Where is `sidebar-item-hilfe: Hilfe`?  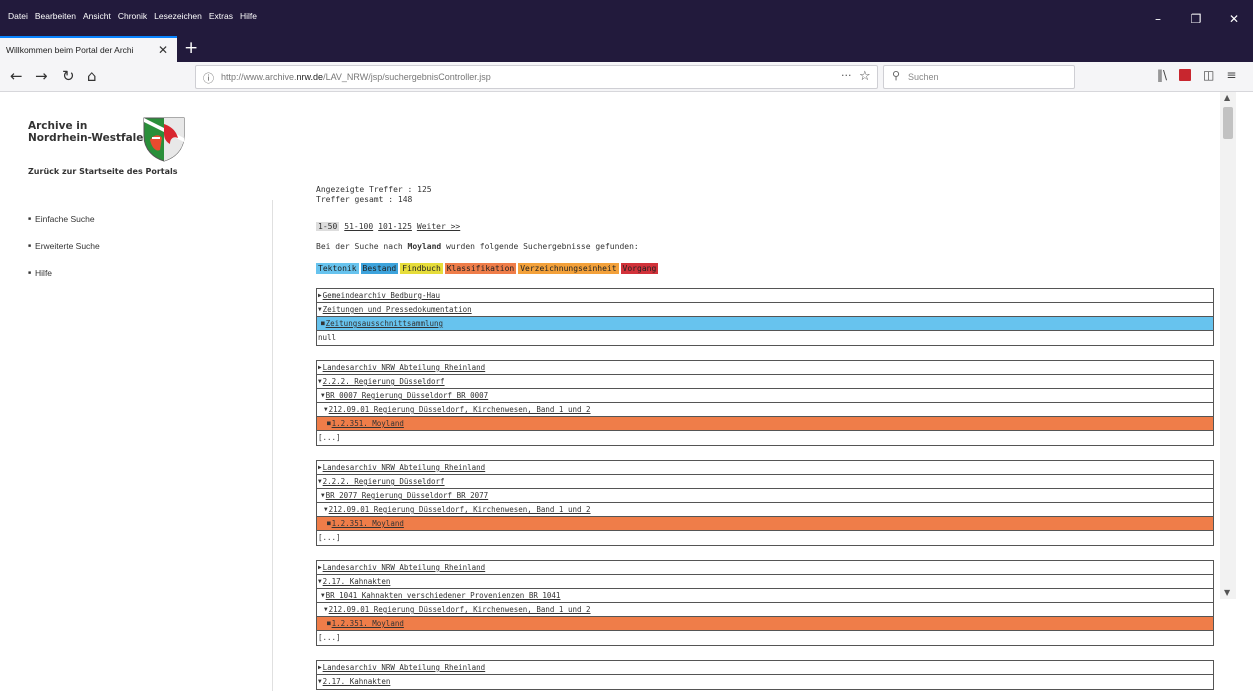
sidebar-item-hilfe: Hilfe is located at coordinates (64, 273).